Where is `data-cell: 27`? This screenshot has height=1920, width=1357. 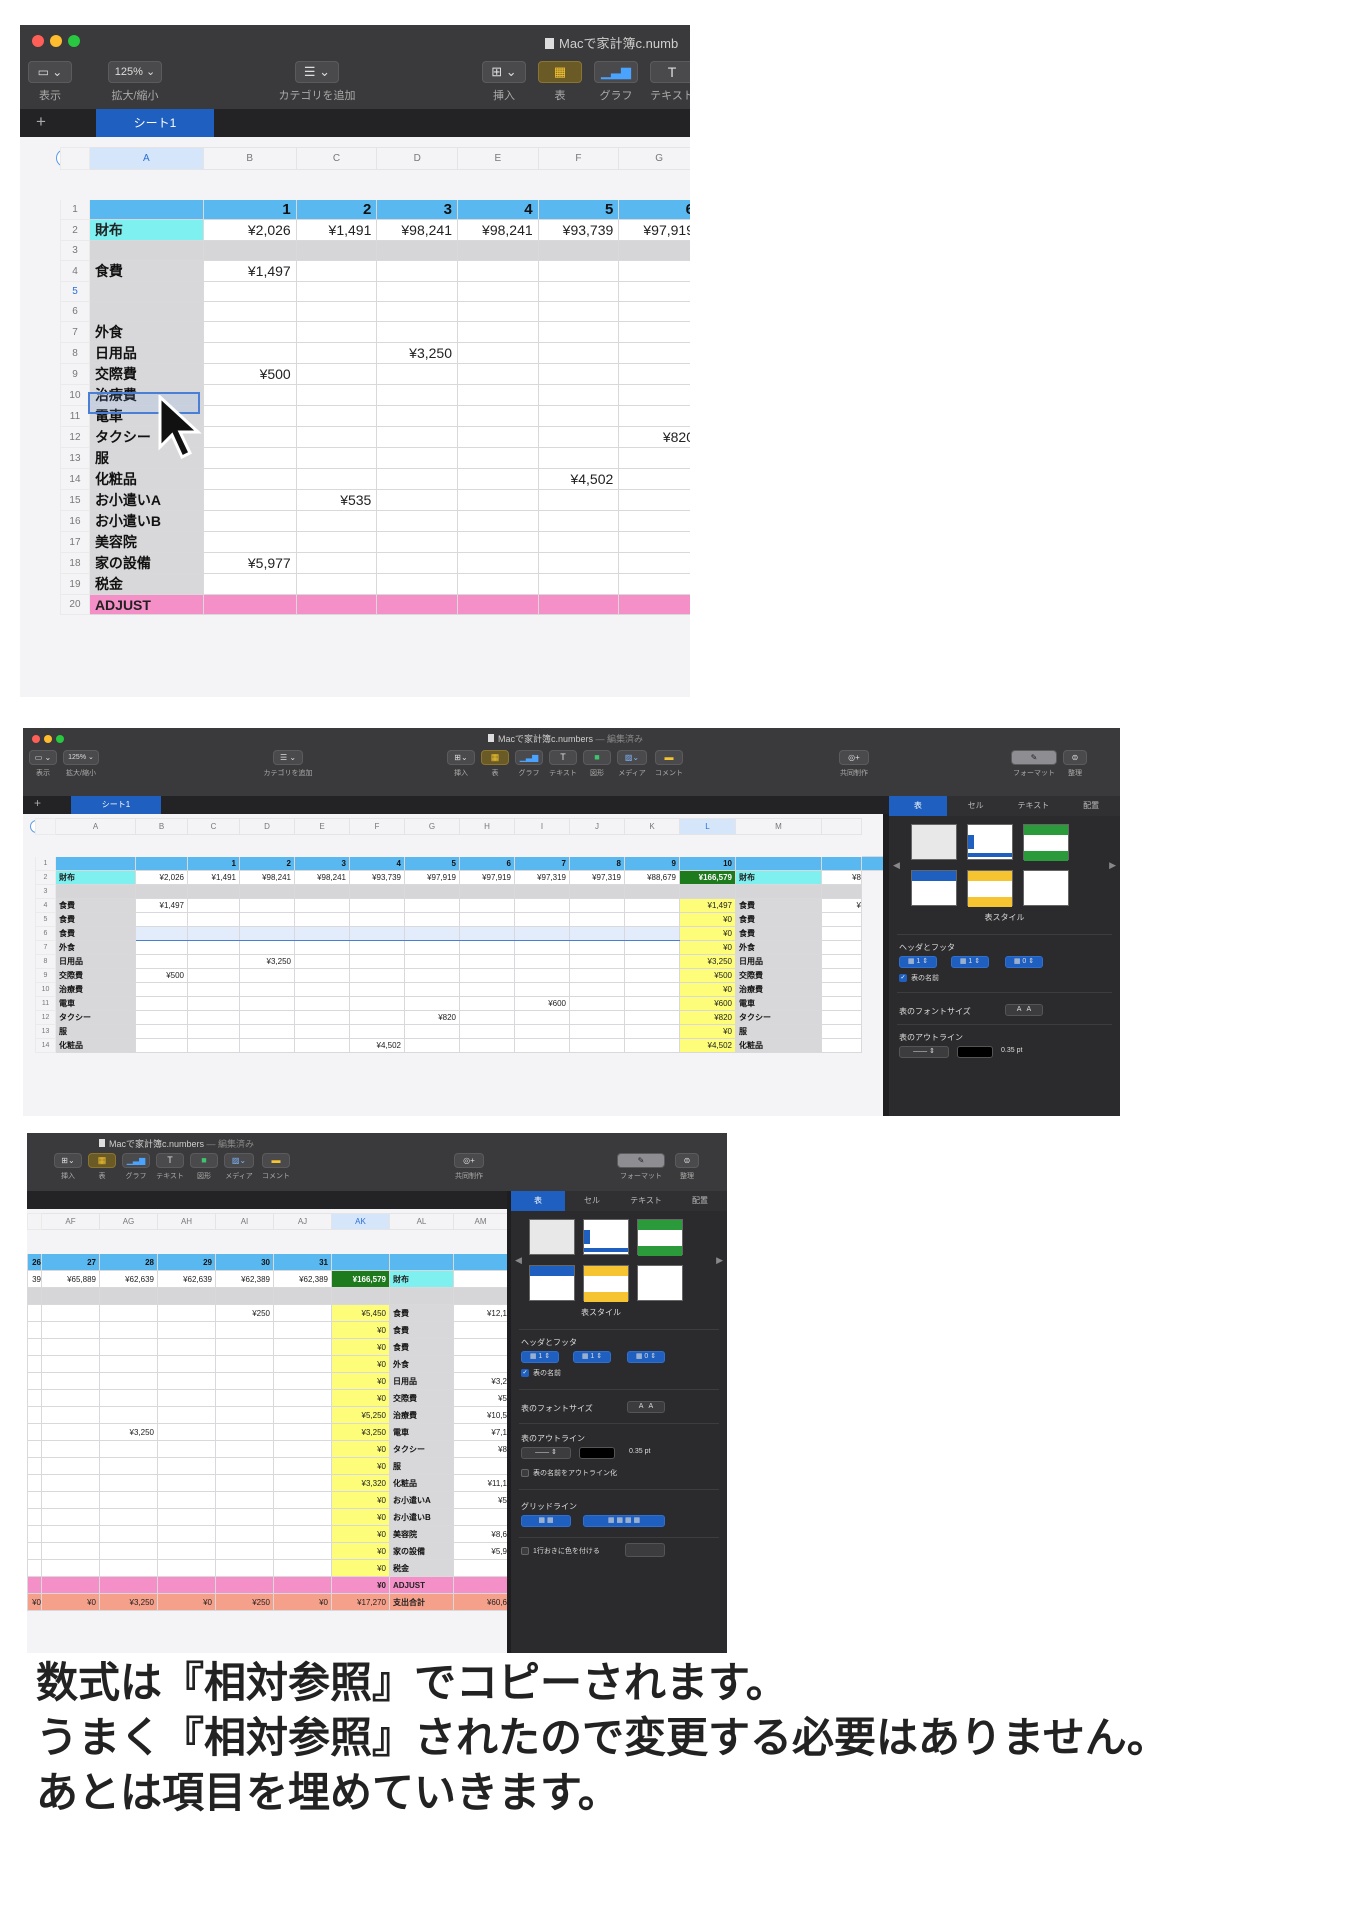 data-cell: 27 is located at coordinates (70, 1262).